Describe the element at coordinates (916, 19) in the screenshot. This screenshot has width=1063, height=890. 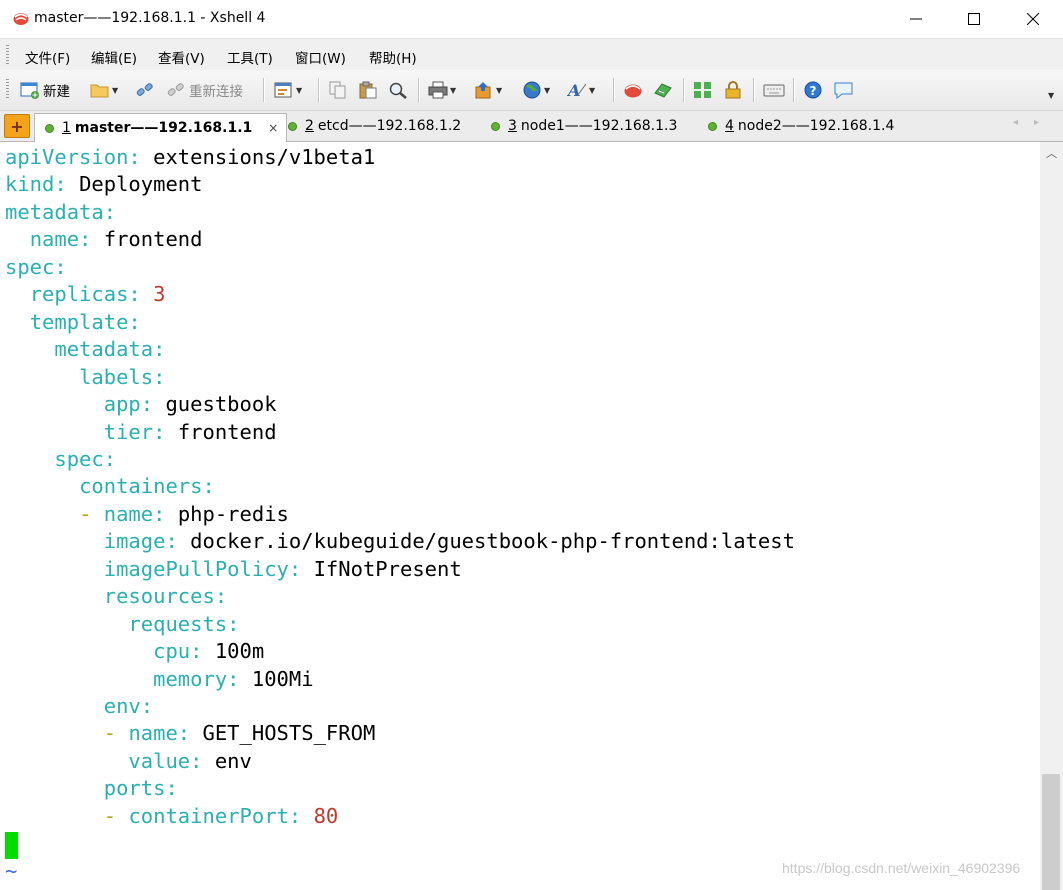
I see `minimize-button` at that location.